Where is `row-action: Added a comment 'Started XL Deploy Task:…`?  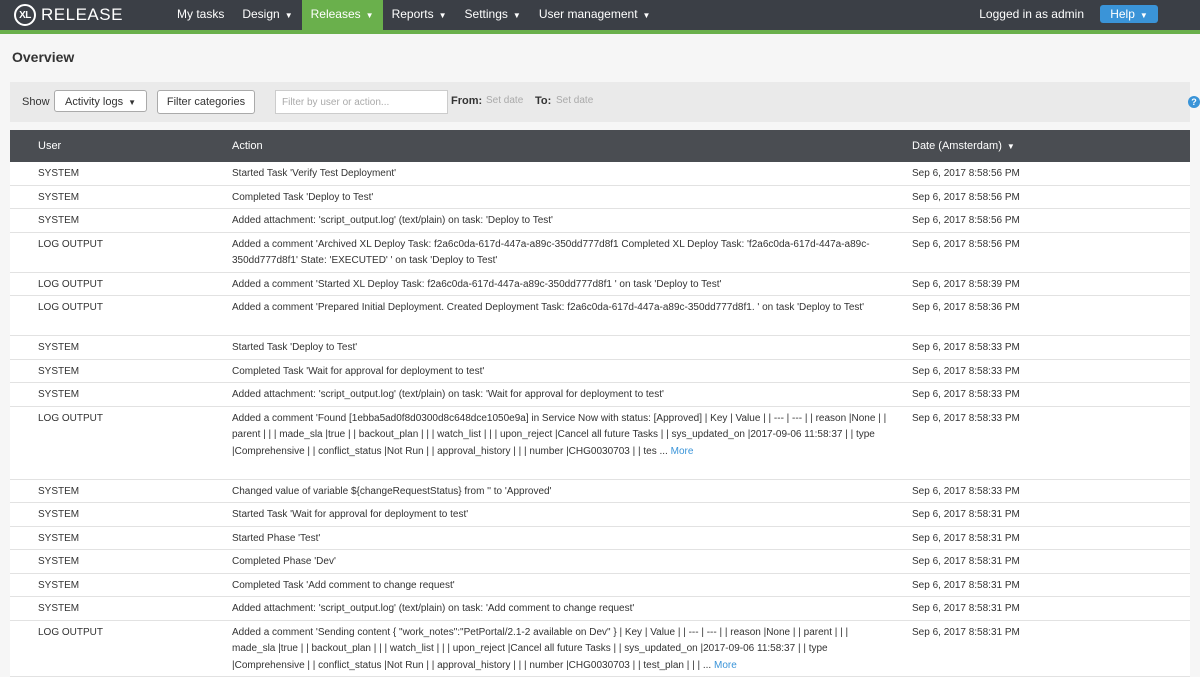
row-action: Added a comment 'Started XL Deploy Task:… is located at coordinates (559, 285).